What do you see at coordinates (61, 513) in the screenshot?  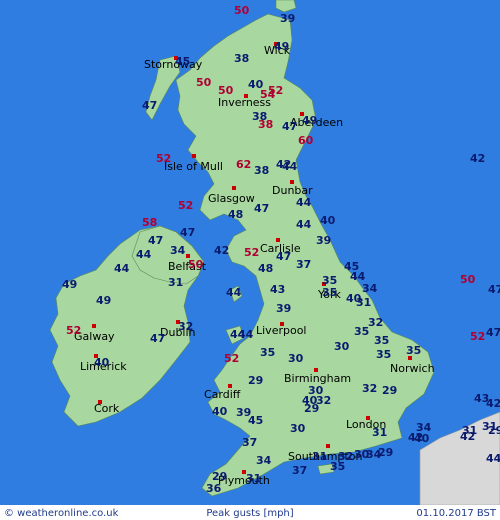 I see `copyright-text: © weatheronline.co.uk` at bounding box center [61, 513].